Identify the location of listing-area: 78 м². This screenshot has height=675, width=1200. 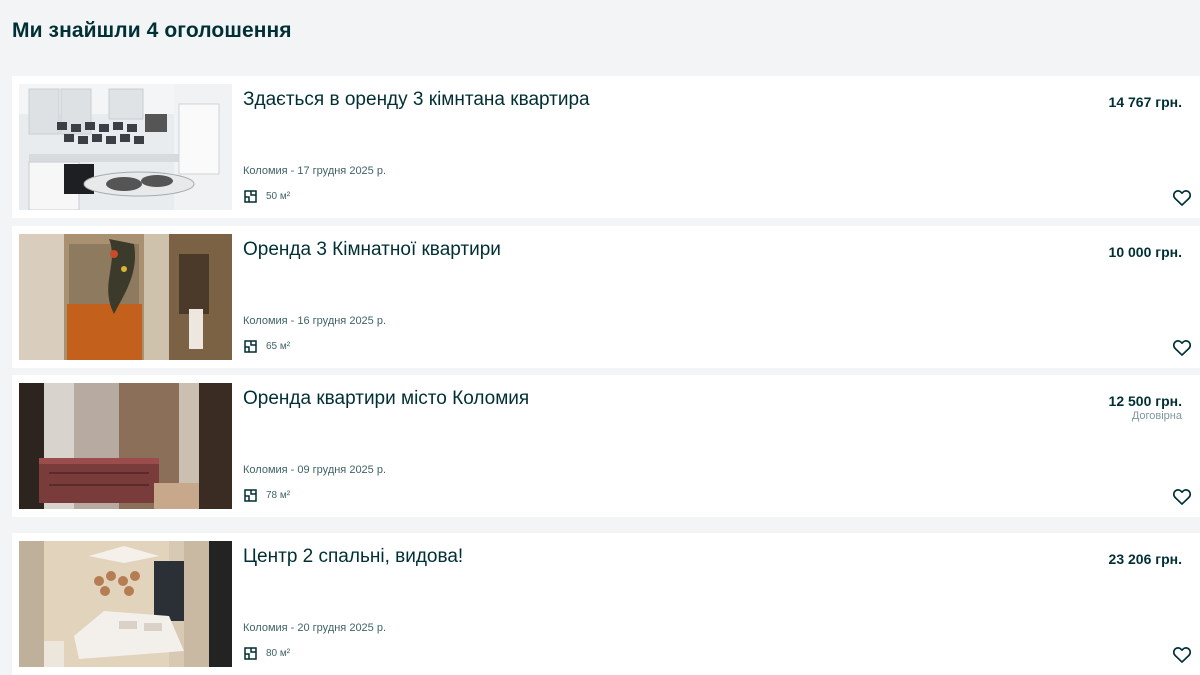
(266, 495).